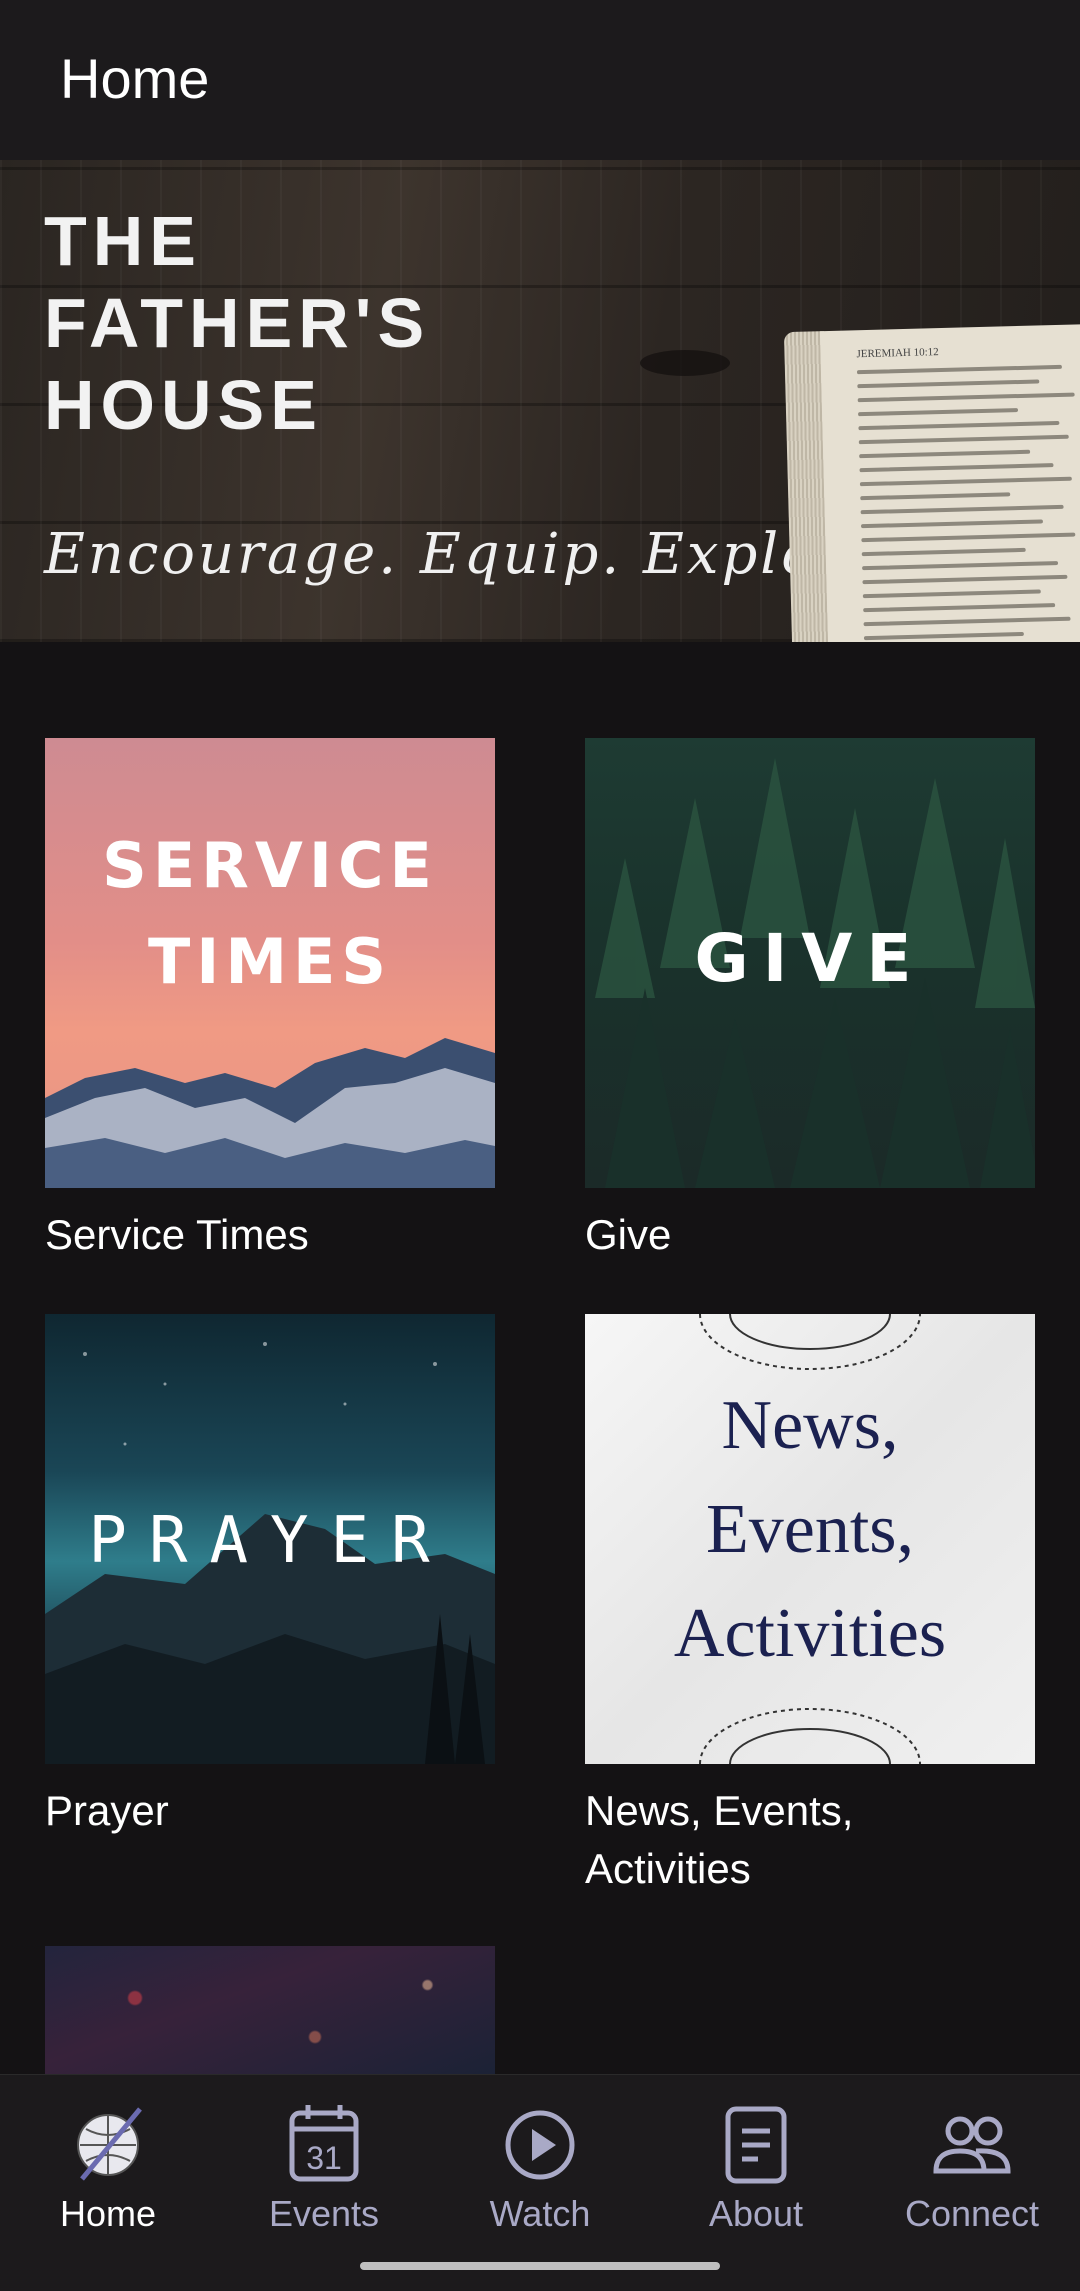  What do you see at coordinates (270, 914) in the screenshot?
I see `service-times-image-text: SERVICE TIMES` at bounding box center [270, 914].